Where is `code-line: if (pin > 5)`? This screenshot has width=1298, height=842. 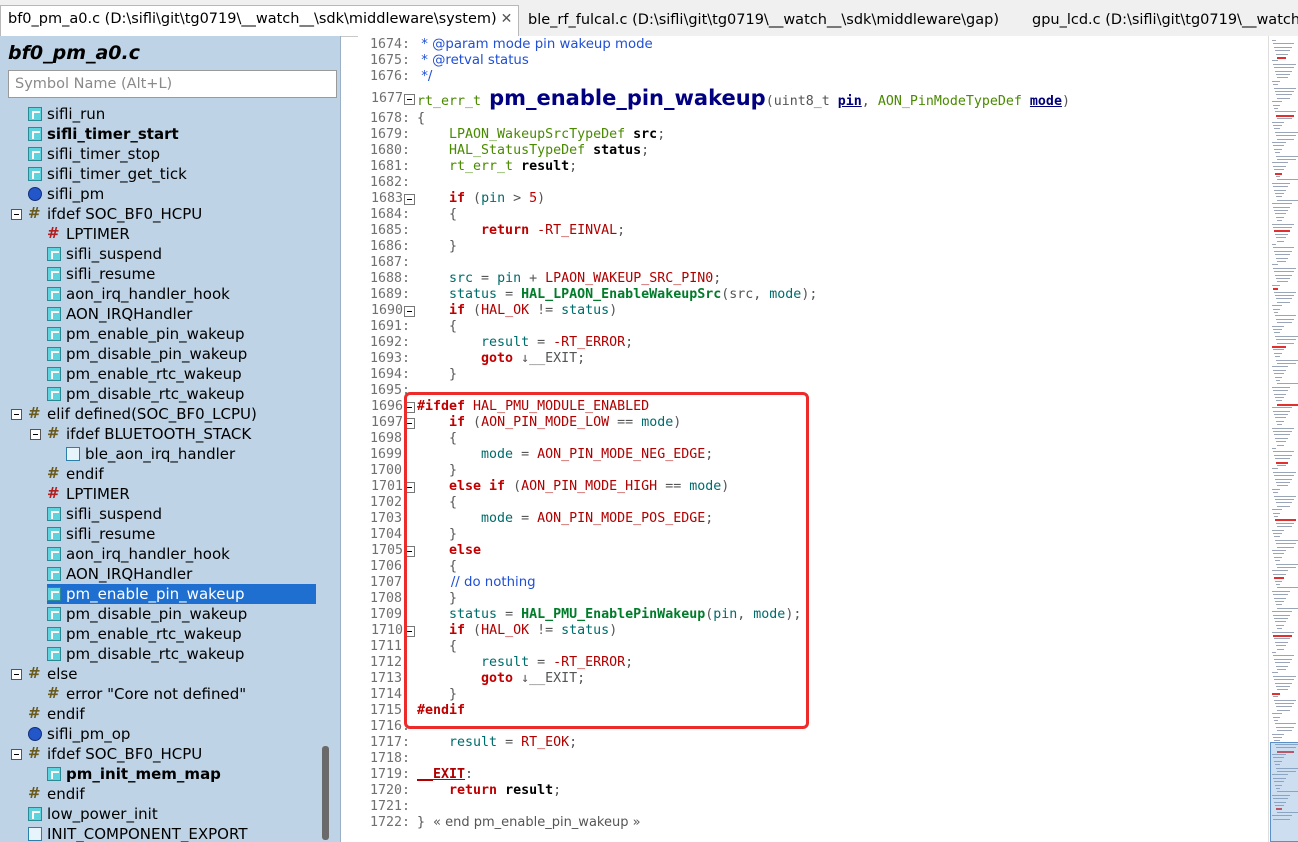 code-line: if (pin > 5) is located at coordinates (481, 199).